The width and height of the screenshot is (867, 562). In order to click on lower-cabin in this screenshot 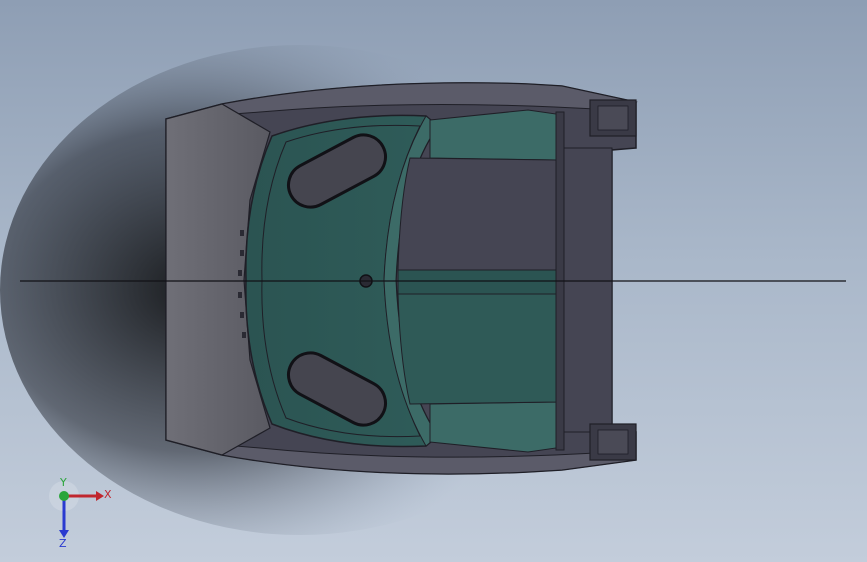, I will do `click(477, 349)`.